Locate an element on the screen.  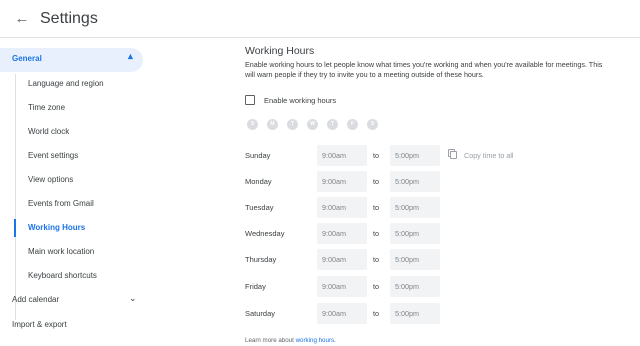
copy-time-to-all-button: Copy time to all is located at coordinates (493, 156).